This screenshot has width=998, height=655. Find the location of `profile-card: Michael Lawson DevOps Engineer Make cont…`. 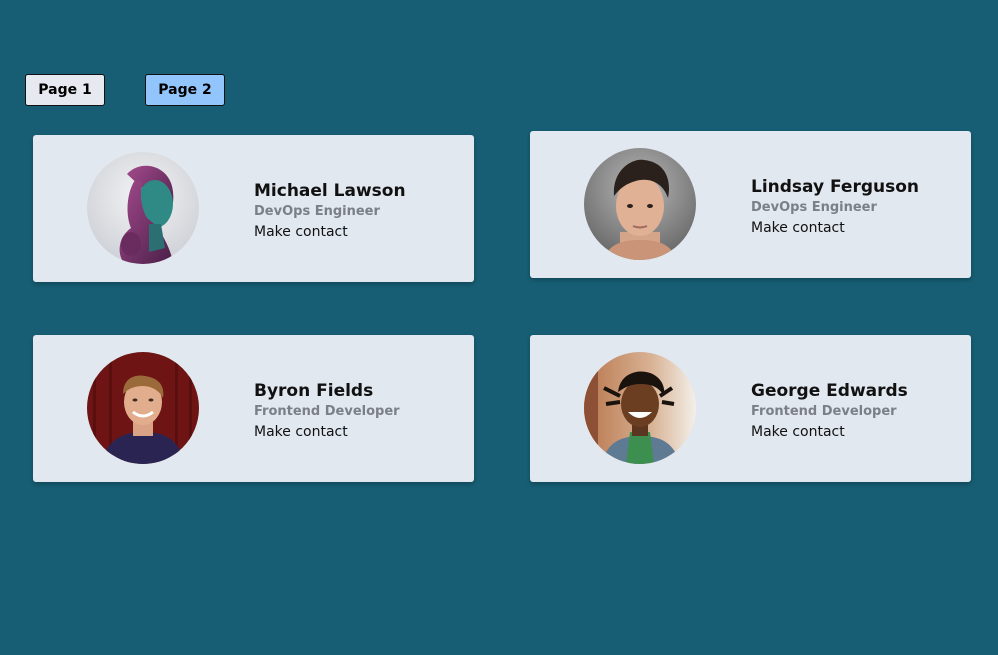

profile-card: Michael Lawson DevOps Engineer Make cont… is located at coordinates (253, 208).